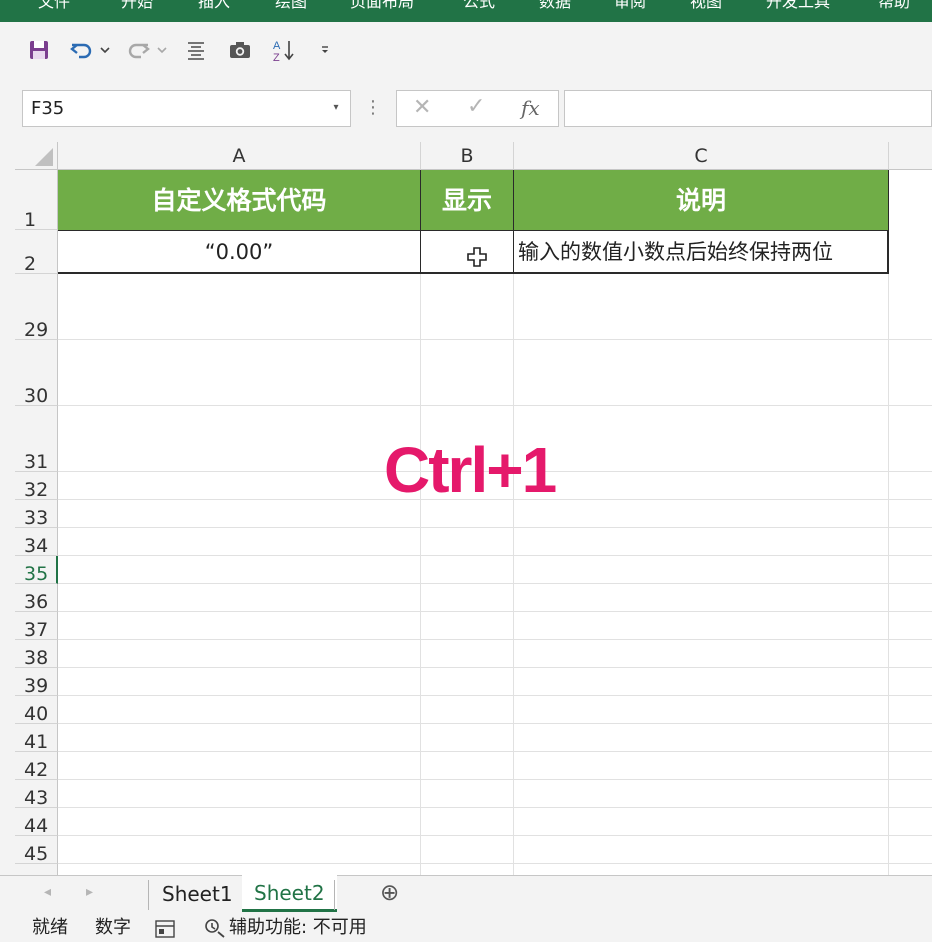 This screenshot has width=932, height=947. Describe the element at coordinates (276, 57) in the screenshot. I see `svg-text: Z` at that location.